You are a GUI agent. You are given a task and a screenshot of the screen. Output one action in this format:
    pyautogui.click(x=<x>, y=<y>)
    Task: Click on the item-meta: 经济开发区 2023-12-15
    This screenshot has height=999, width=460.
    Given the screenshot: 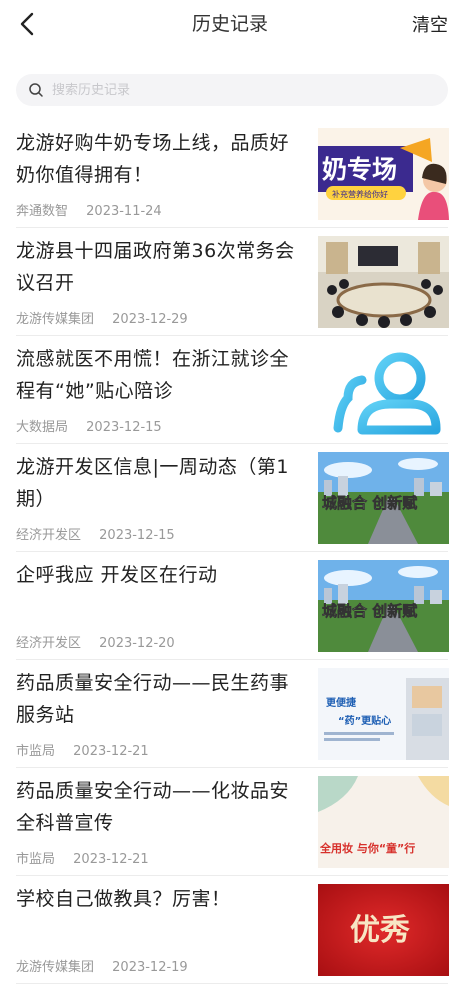 What is the action you would take?
    pyautogui.click(x=95, y=533)
    